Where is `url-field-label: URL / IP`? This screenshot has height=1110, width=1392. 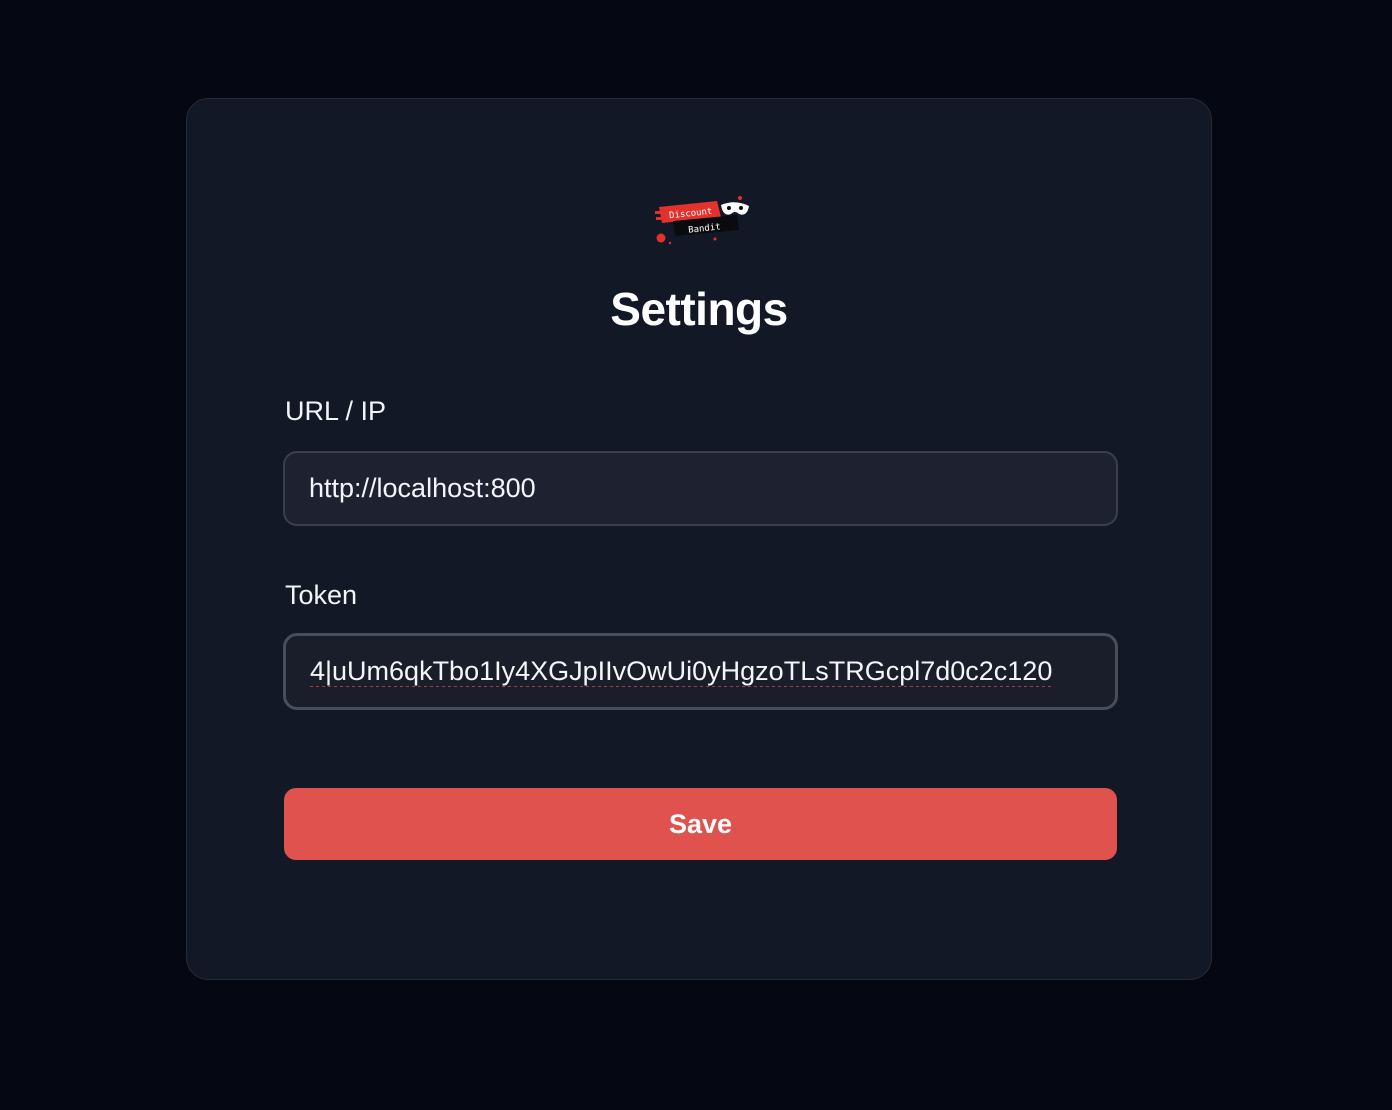 url-field-label: URL / IP is located at coordinates (336, 411).